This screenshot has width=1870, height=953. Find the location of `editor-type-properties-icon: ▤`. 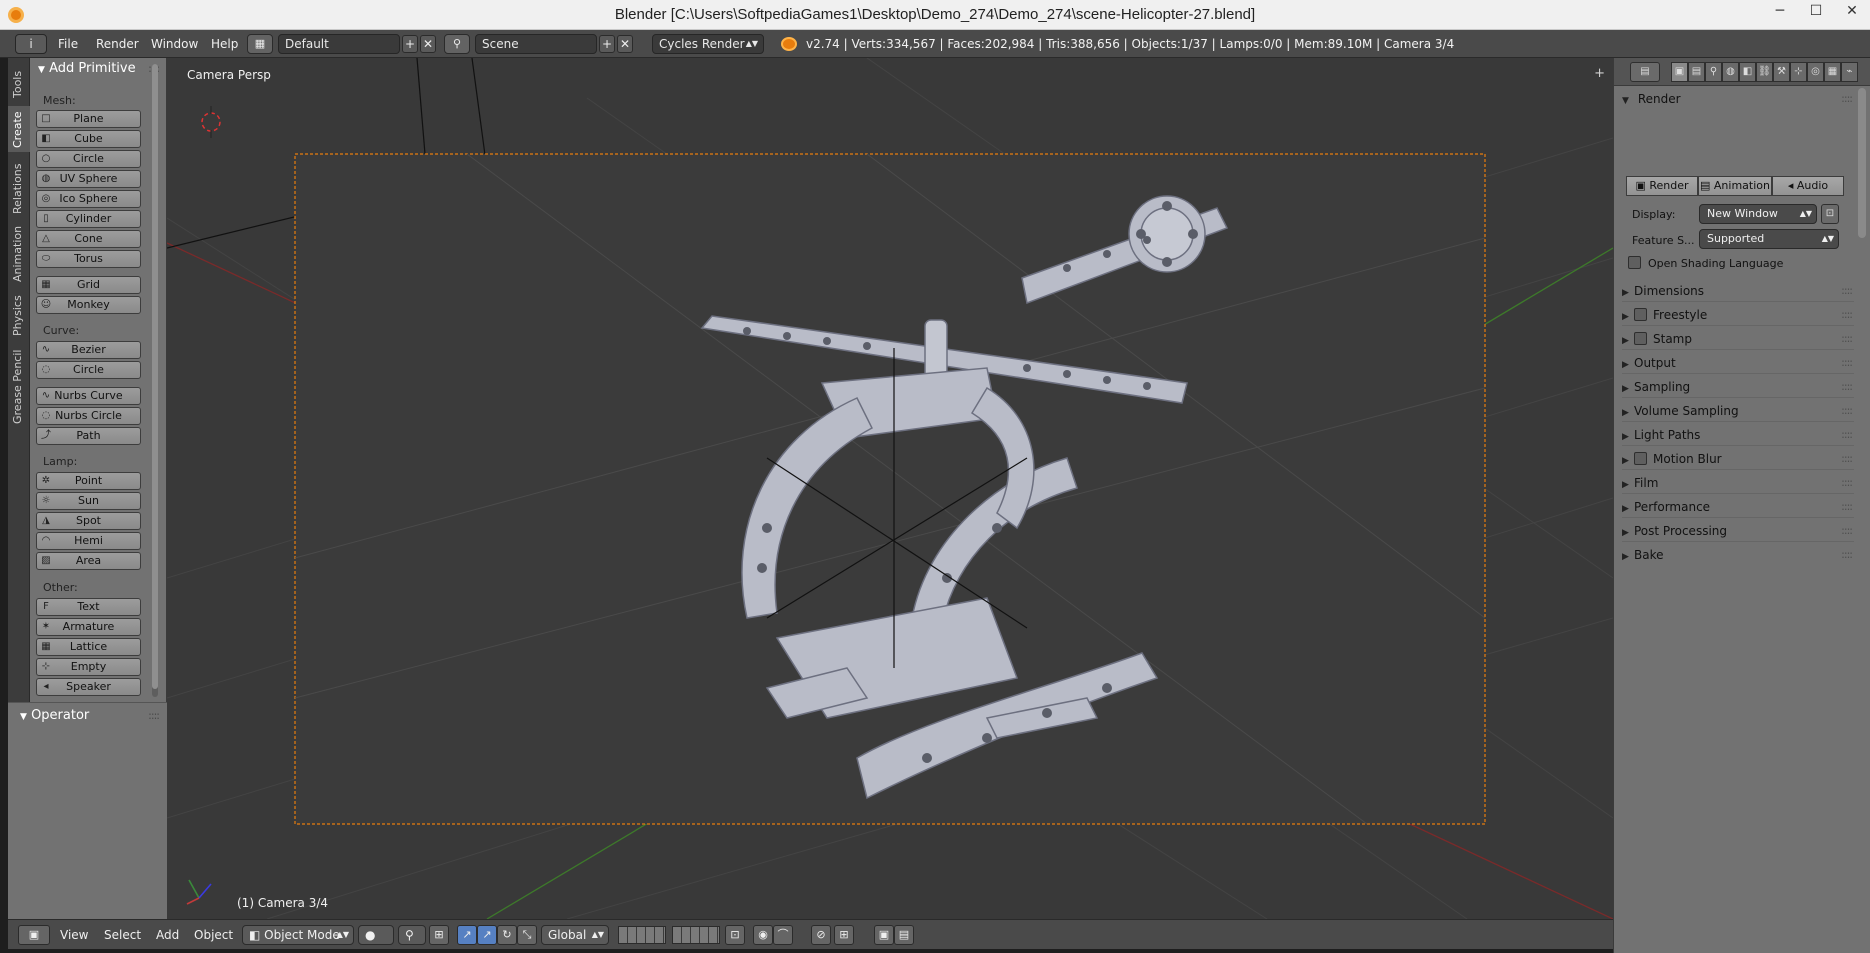

editor-type-properties-icon: ▤ is located at coordinates (1645, 72).